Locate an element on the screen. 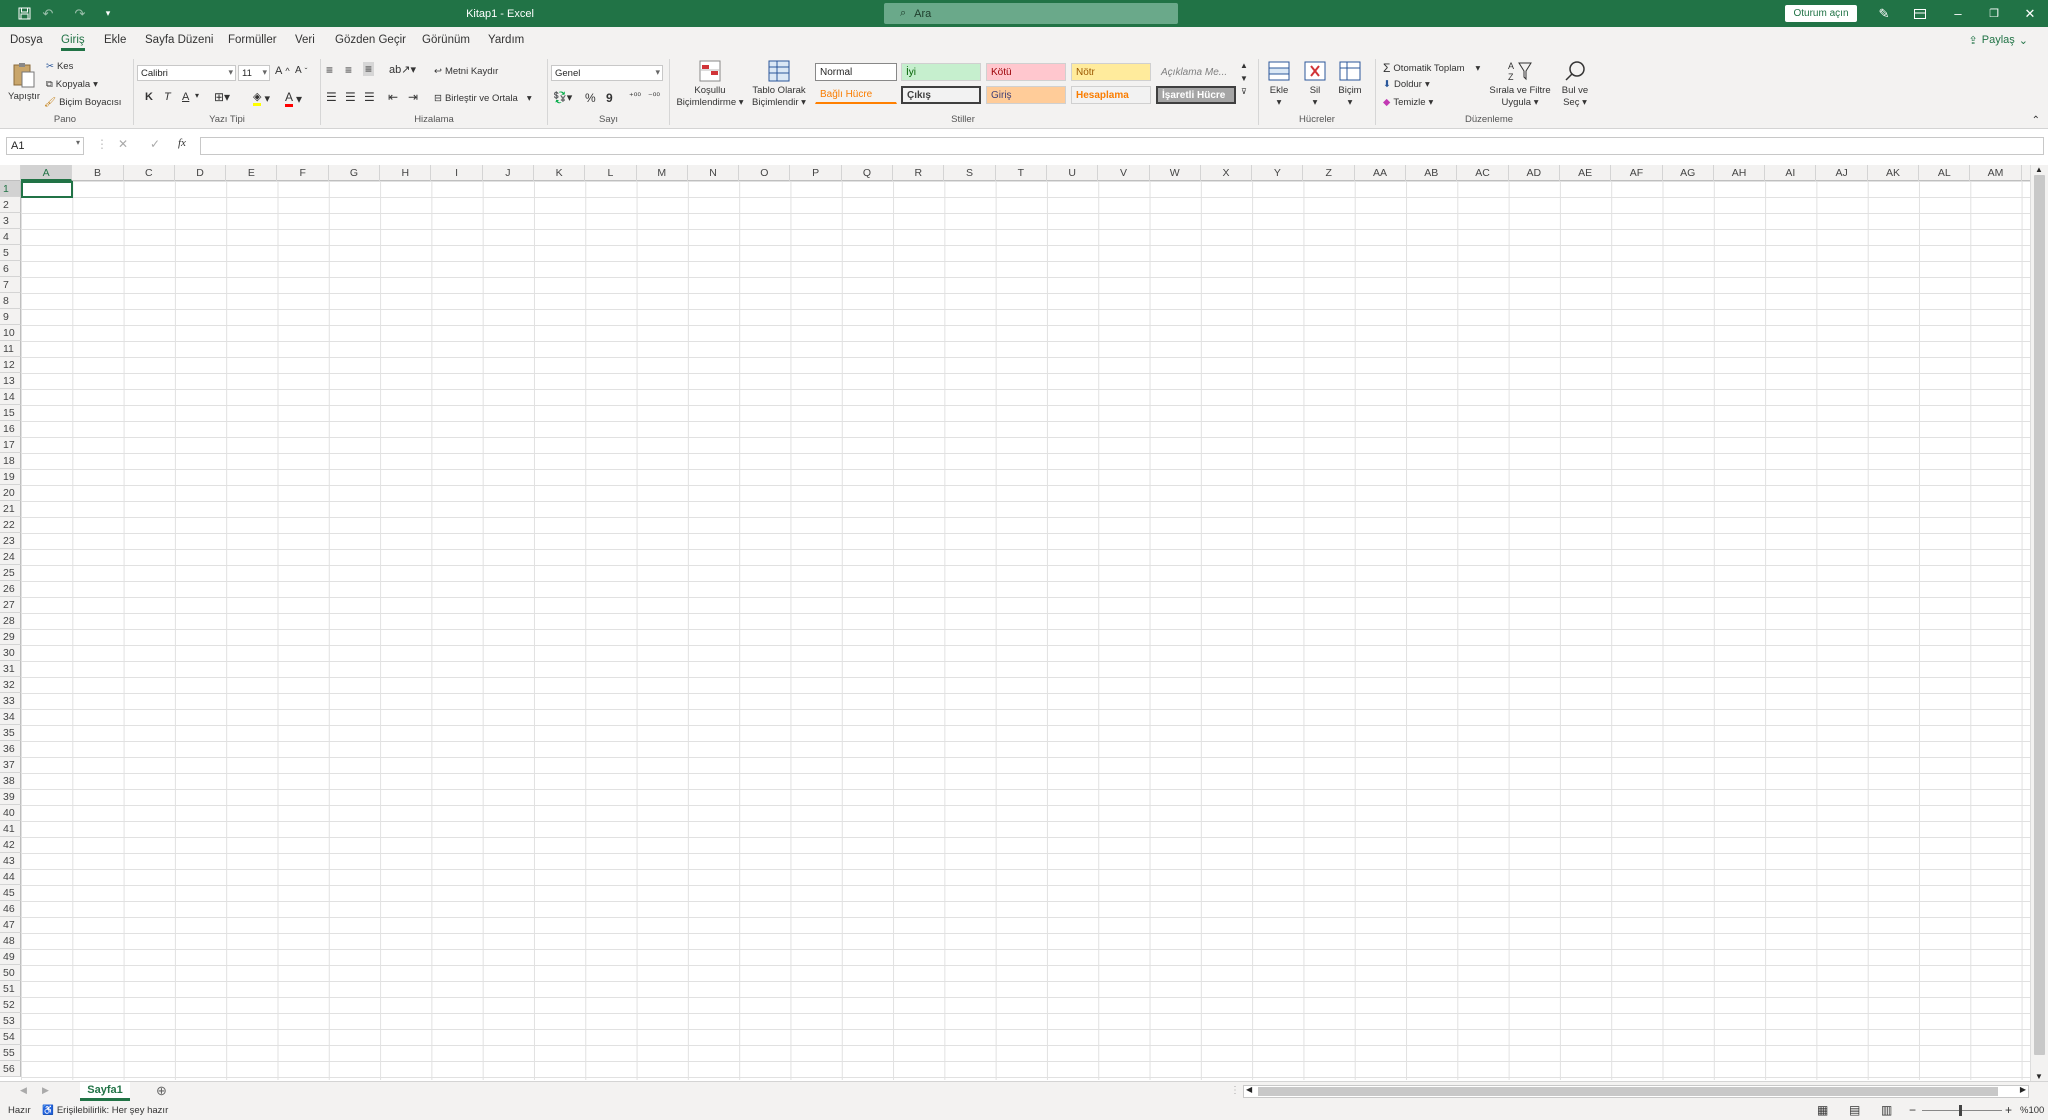 This screenshot has width=2048, height=1120. clear-button: ◆ Temizle ▾ is located at coordinates (1408, 102).